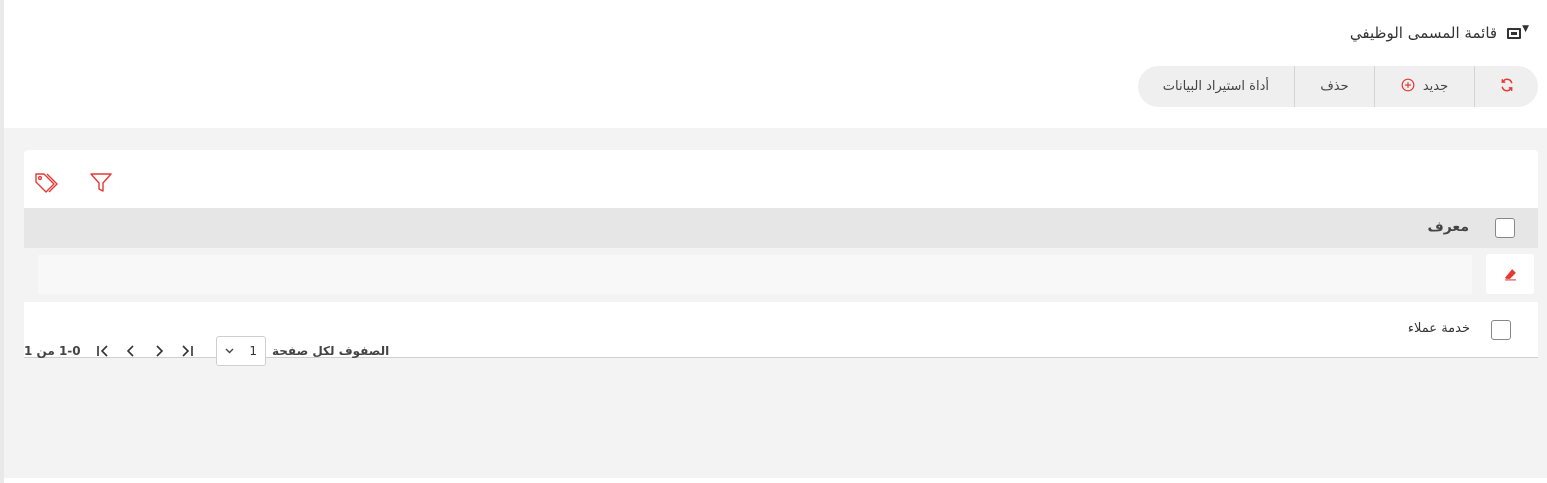 The image size is (1547, 483). Describe the element at coordinates (1501, 330) in the screenshot. I see `row-checkbox` at that location.